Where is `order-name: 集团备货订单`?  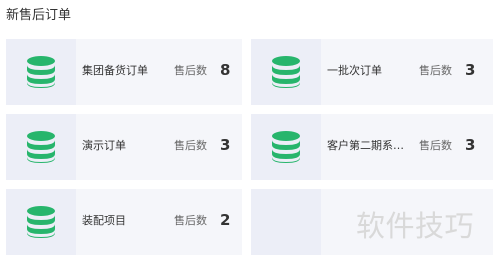
order-name: 集团备货订单 is located at coordinates (115, 70).